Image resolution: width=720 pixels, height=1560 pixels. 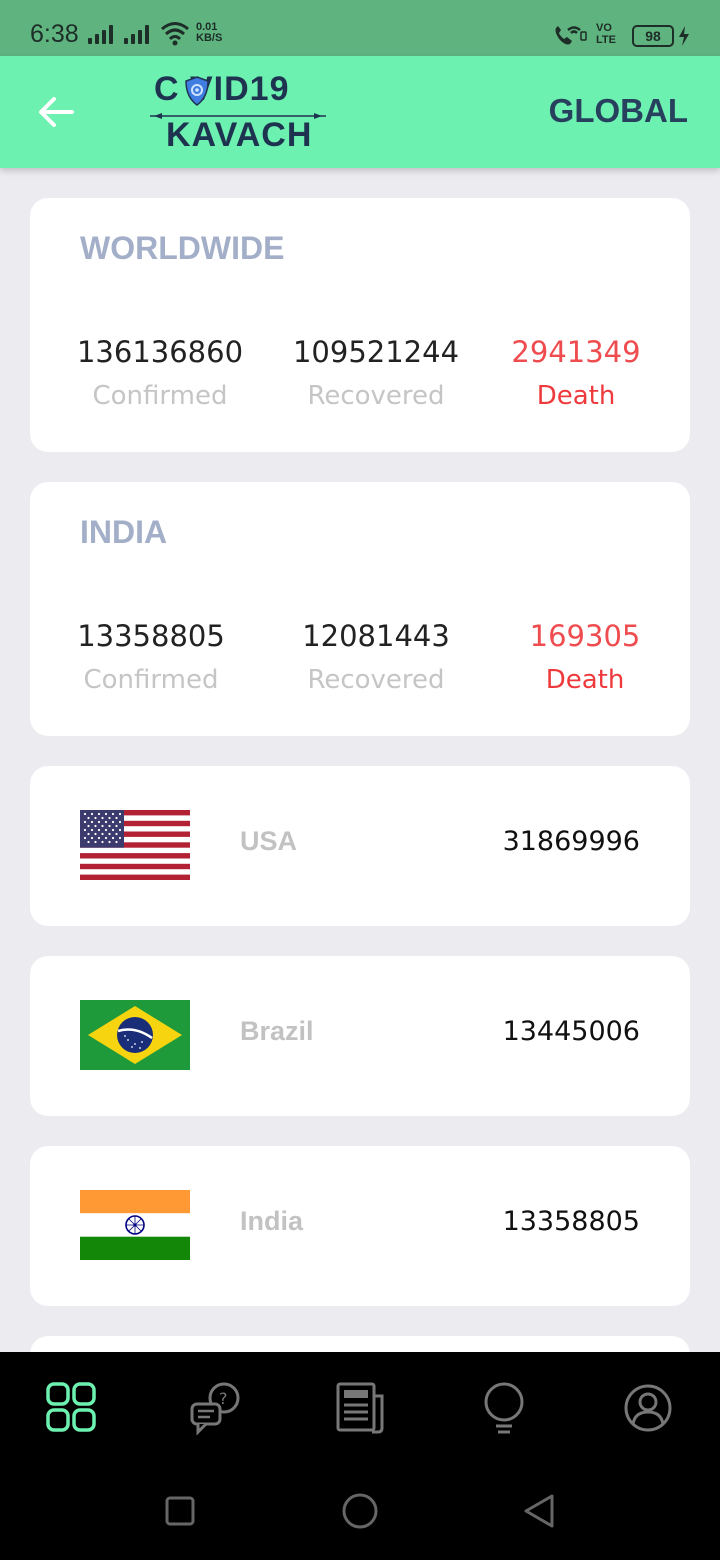 What do you see at coordinates (135, 845) in the screenshot?
I see `usa-flag-icon` at bounding box center [135, 845].